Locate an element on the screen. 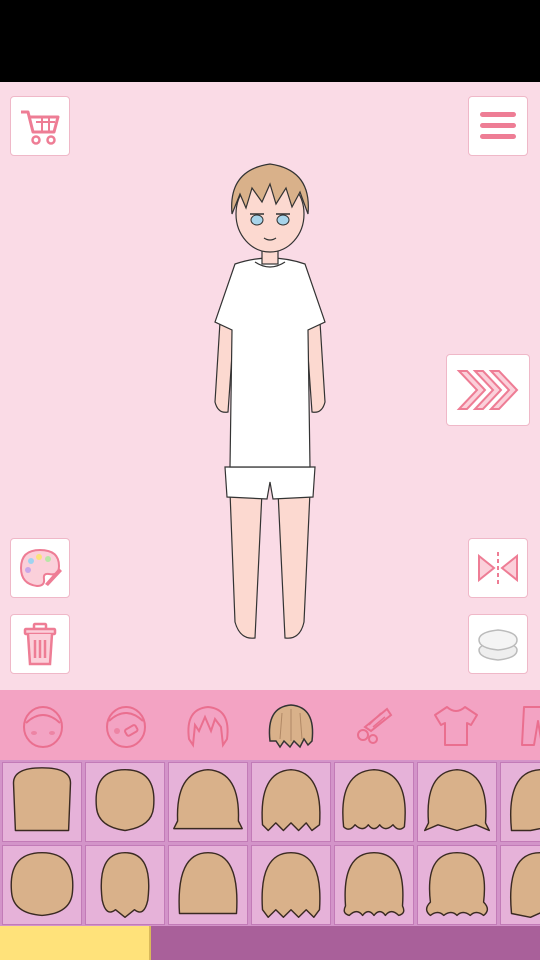  flip-button is located at coordinates (498, 568).